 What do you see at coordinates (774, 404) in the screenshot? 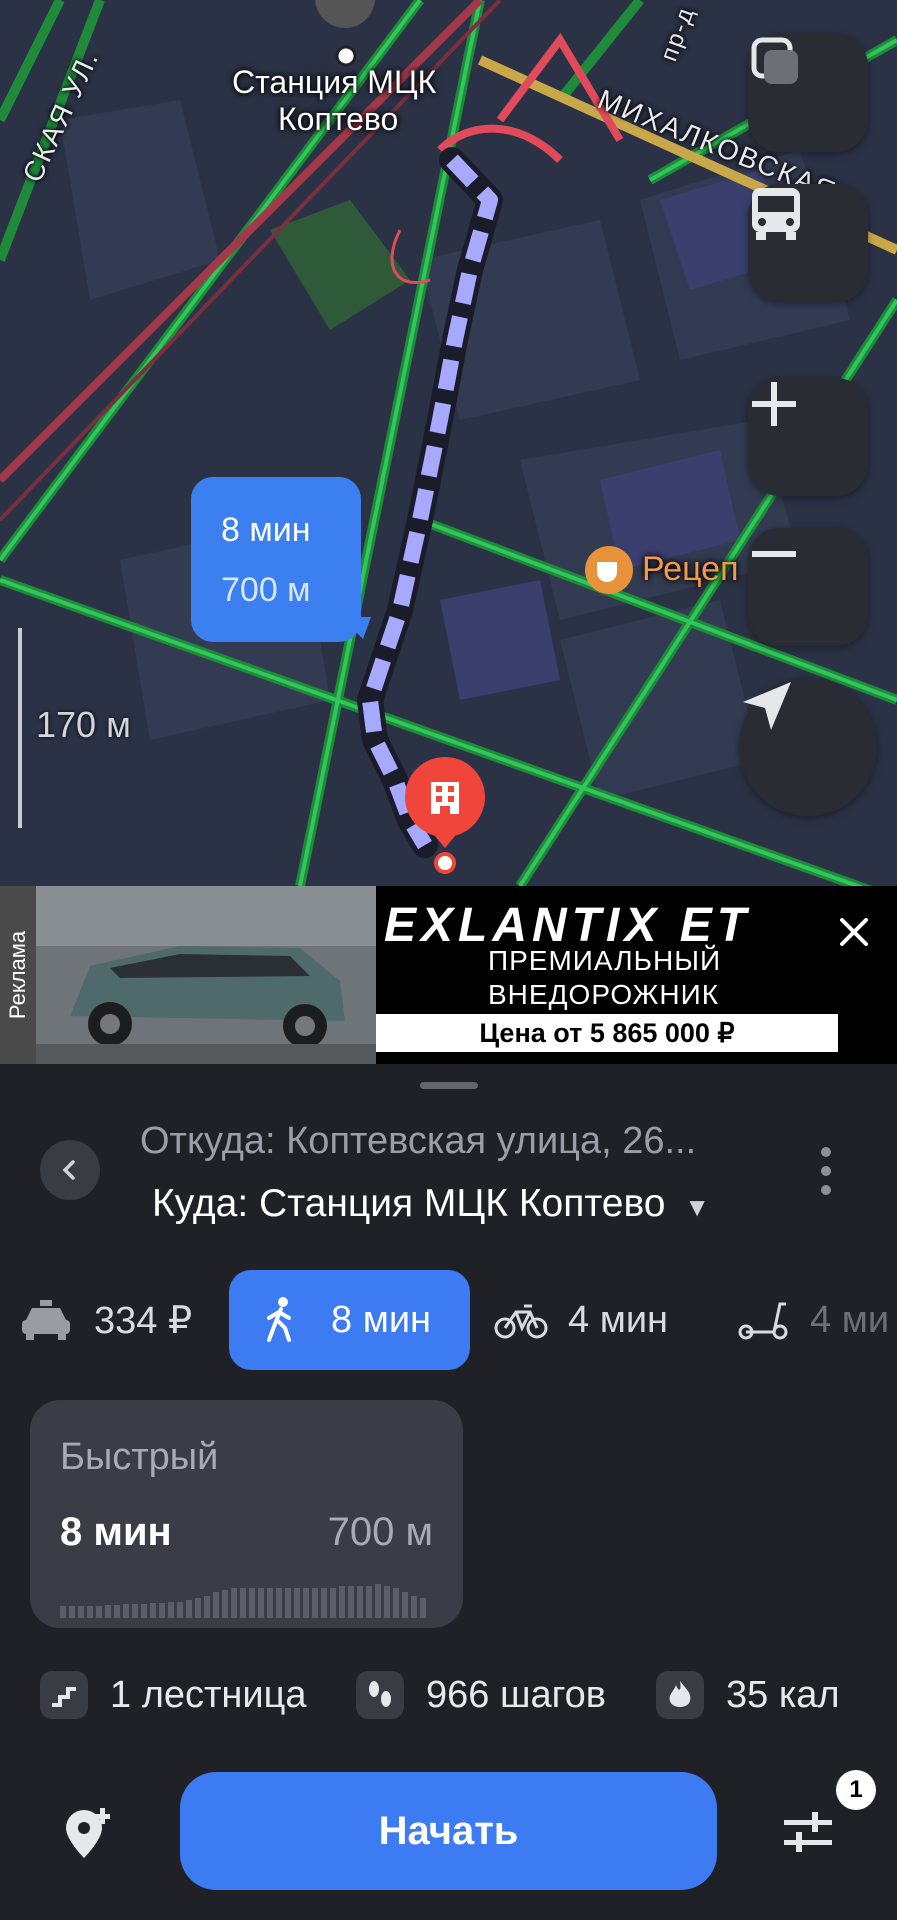
I see `plus-icon` at bounding box center [774, 404].